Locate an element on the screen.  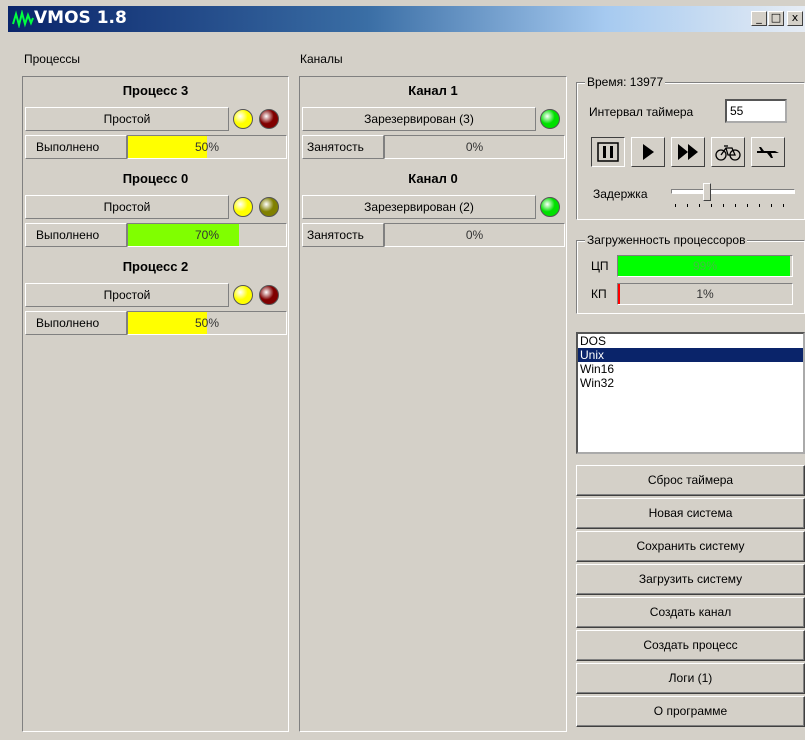
kp-label: КП is located at coordinates (599, 294).